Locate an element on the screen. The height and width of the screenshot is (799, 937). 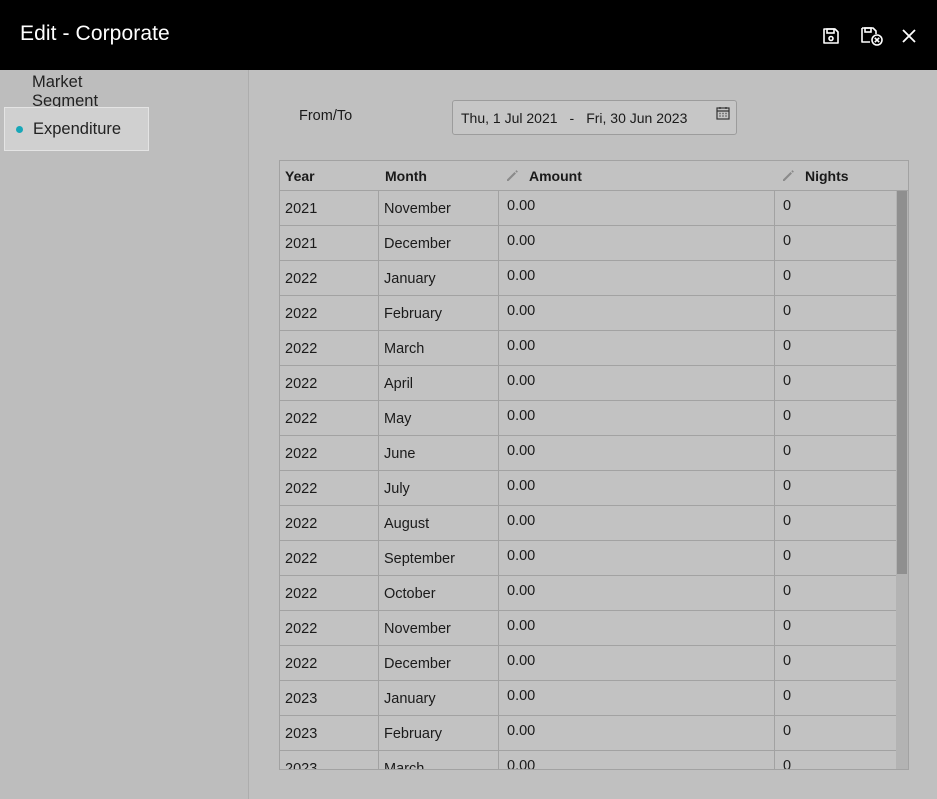
calendar-button is located at coordinates (723, 114).